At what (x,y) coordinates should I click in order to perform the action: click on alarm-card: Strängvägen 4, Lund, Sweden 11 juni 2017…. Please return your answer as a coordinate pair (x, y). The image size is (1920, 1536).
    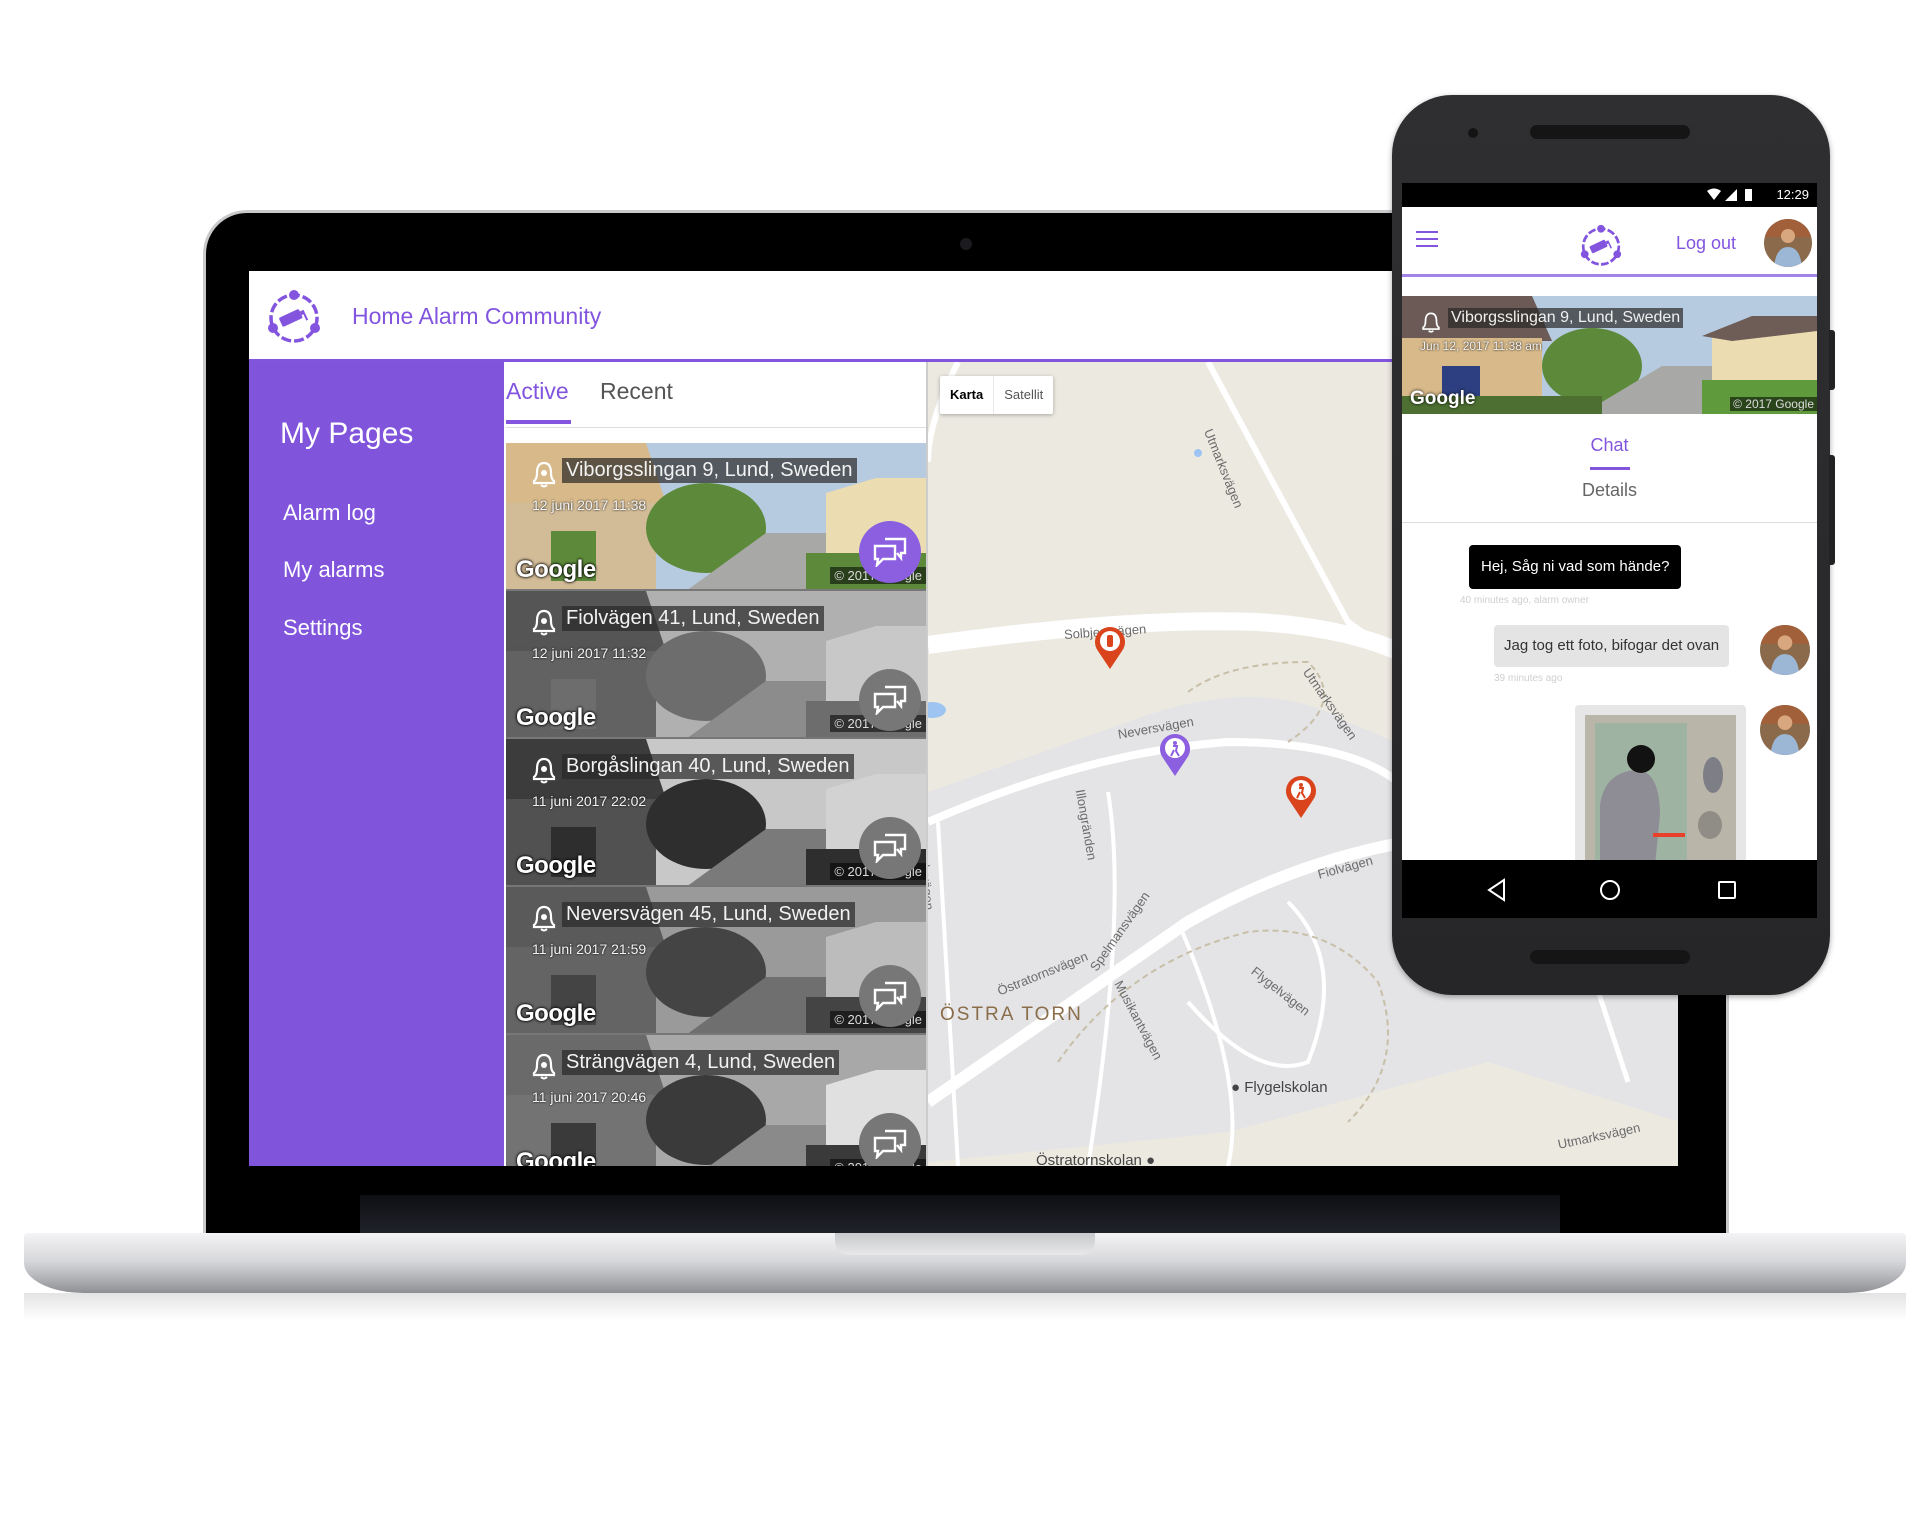
    Looking at the image, I should click on (716, 1100).